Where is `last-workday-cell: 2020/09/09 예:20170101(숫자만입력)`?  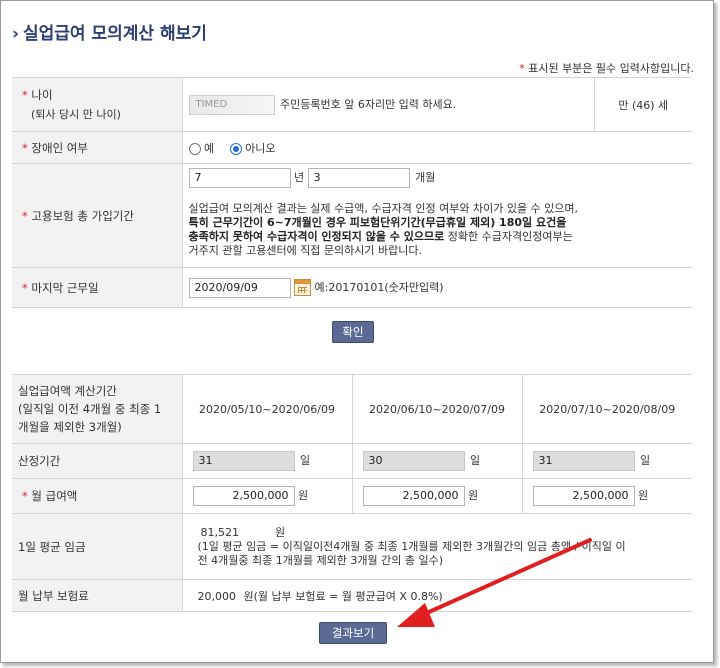
last-workday-cell: 2020/09/09 예:20170101(숫자만입력) is located at coordinates (437, 287).